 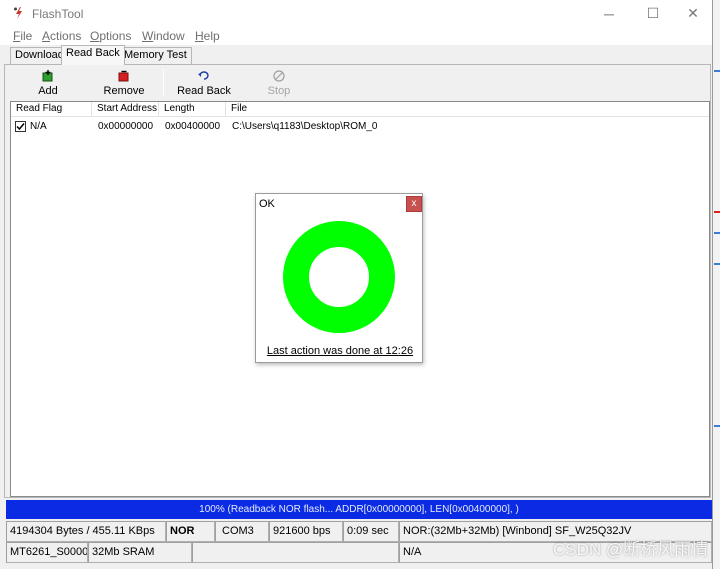 I want to click on minimize-icon: ─, so click(x=609, y=13).